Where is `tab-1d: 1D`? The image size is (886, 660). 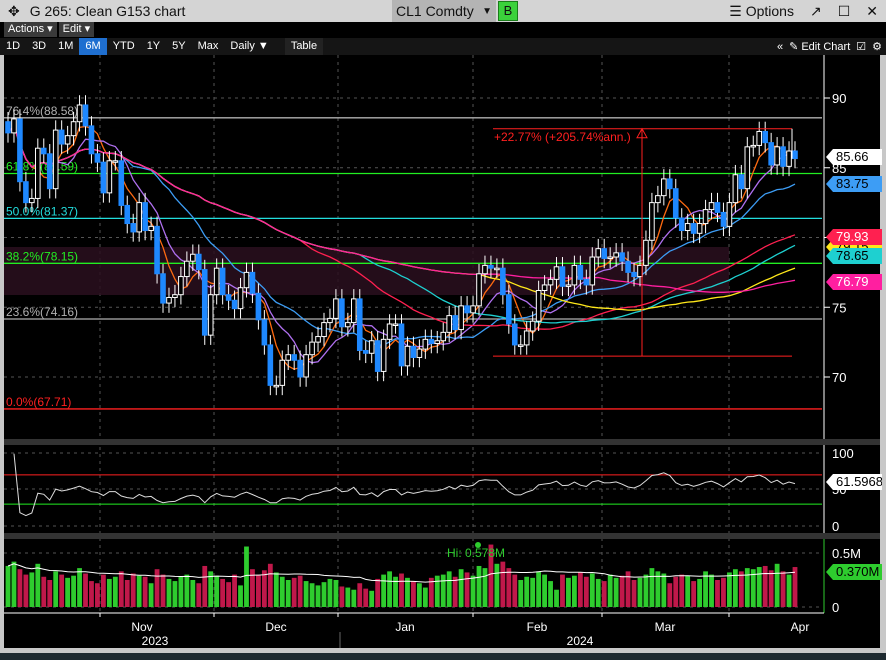
tab-1d: 1D is located at coordinates (13, 46).